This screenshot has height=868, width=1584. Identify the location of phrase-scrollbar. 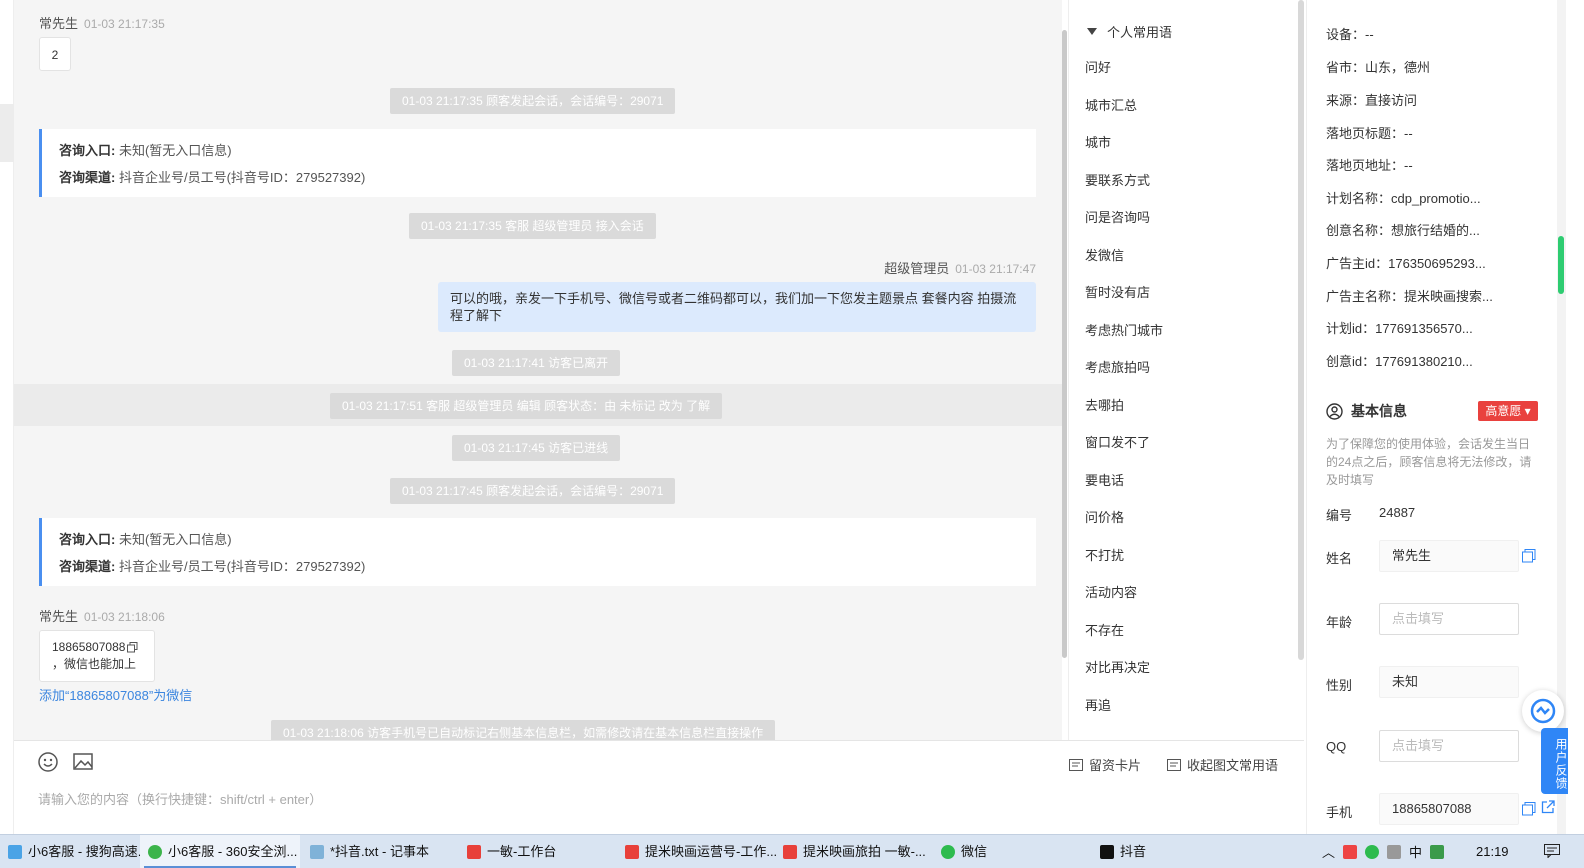
(1301, 330).